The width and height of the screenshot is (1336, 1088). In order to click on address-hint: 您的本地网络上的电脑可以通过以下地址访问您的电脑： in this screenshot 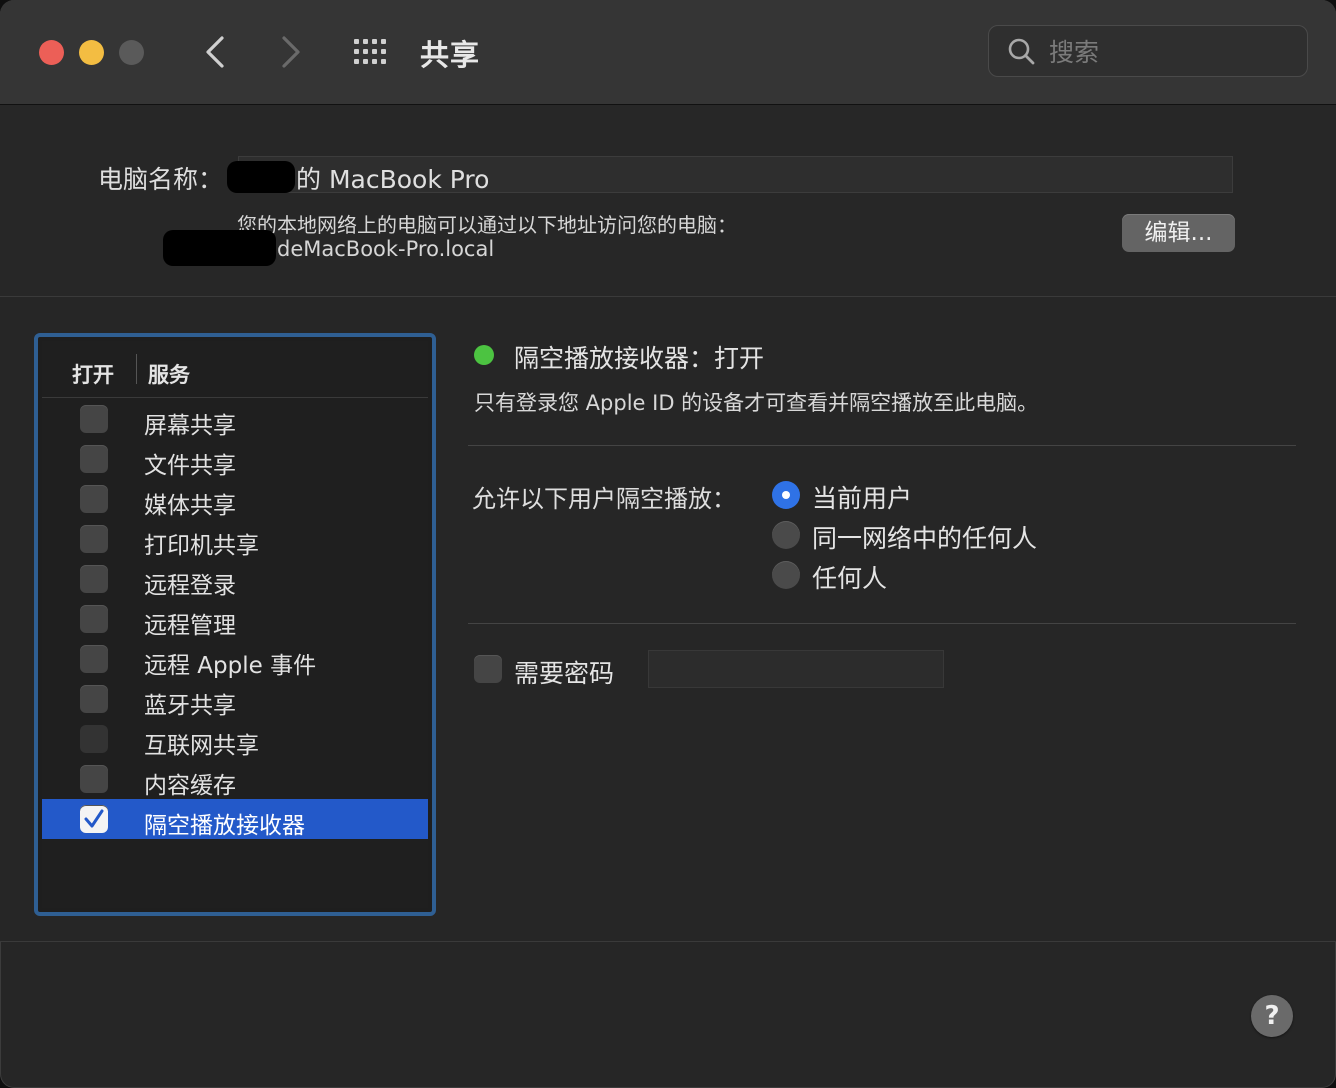, I will do `click(487, 225)`.